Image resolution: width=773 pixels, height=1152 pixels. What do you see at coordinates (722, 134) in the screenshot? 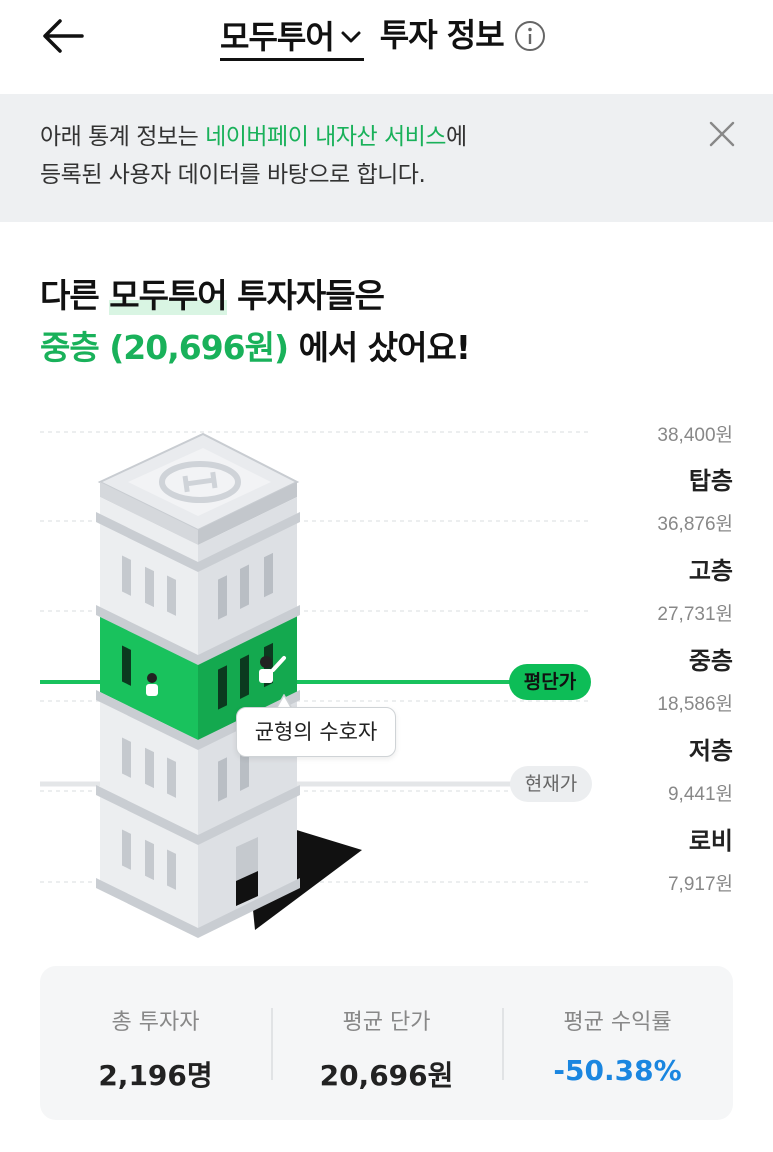
I see `close-icon` at bounding box center [722, 134].